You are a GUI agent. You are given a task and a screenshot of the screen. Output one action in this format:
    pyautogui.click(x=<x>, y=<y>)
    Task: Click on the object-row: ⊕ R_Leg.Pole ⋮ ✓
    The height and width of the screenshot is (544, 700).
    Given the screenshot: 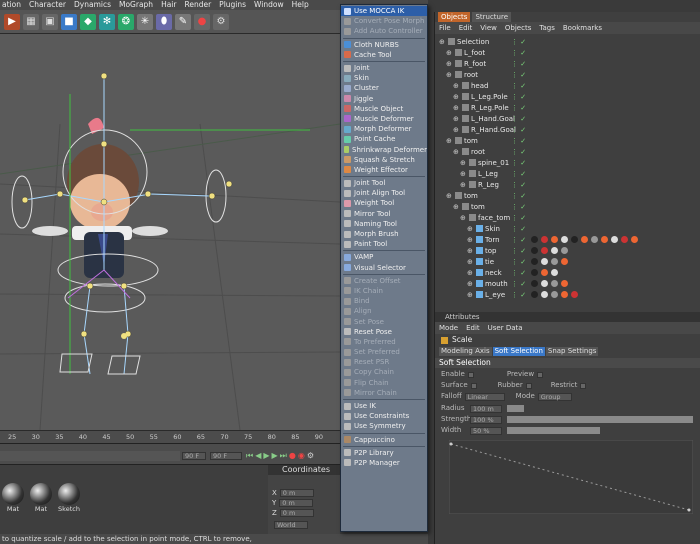 What is the action you would take?
    pyautogui.click(x=567, y=107)
    